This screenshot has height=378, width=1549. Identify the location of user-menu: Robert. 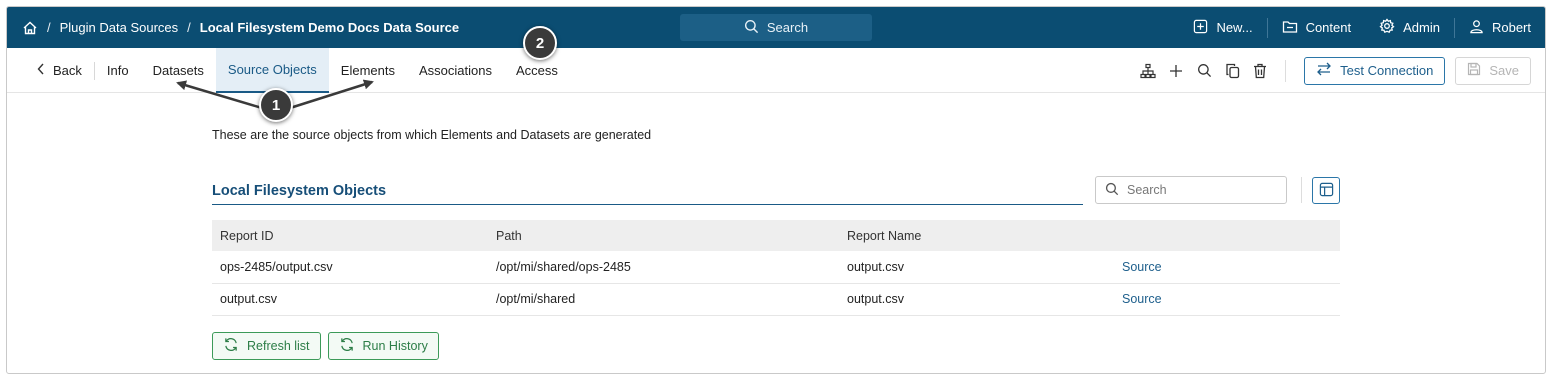
(1500, 27).